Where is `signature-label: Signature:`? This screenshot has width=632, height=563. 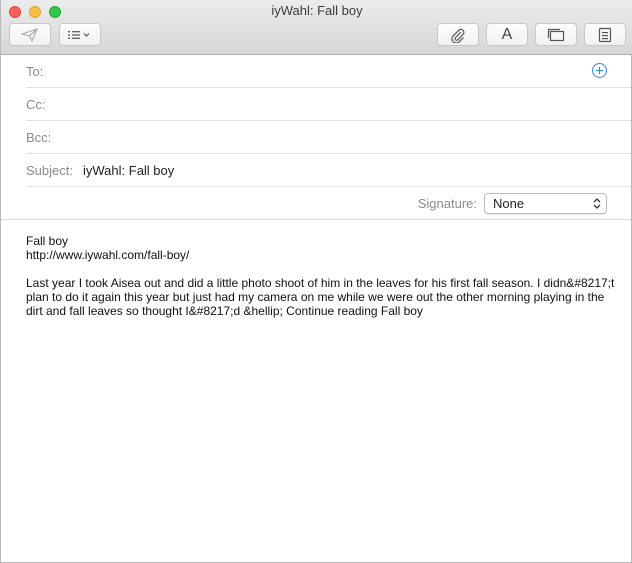
signature-label: Signature: is located at coordinates (447, 203).